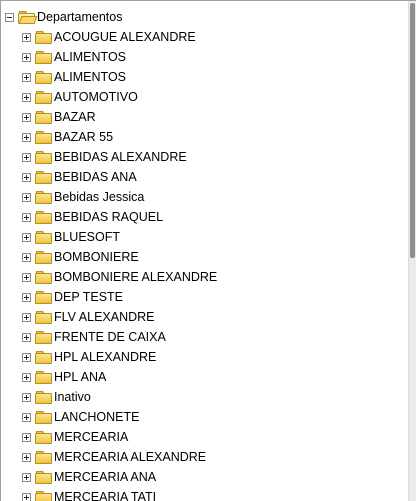 The width and height of the screenshot is (416, 501). Describe the element at coordinates (91, 437) in the screenshot. I see `tree-item-label: MERCEARIA` at that location.